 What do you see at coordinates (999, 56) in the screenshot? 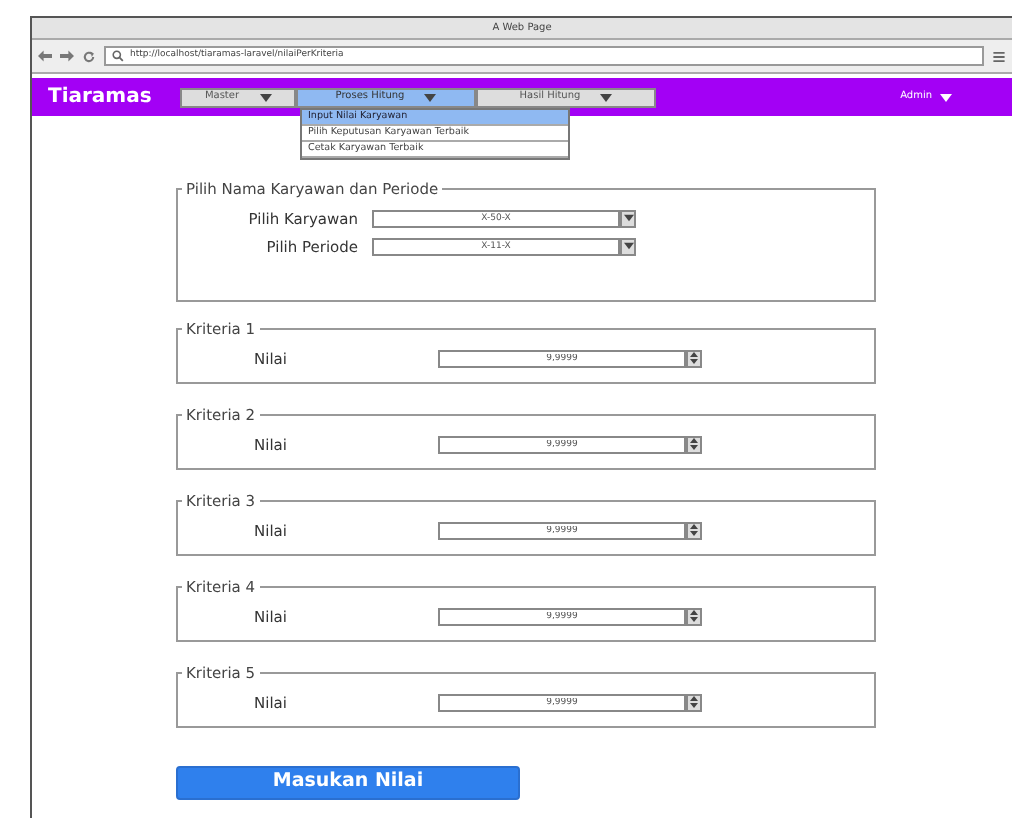
I see `menu-icon` at bounding box center [999, 56].